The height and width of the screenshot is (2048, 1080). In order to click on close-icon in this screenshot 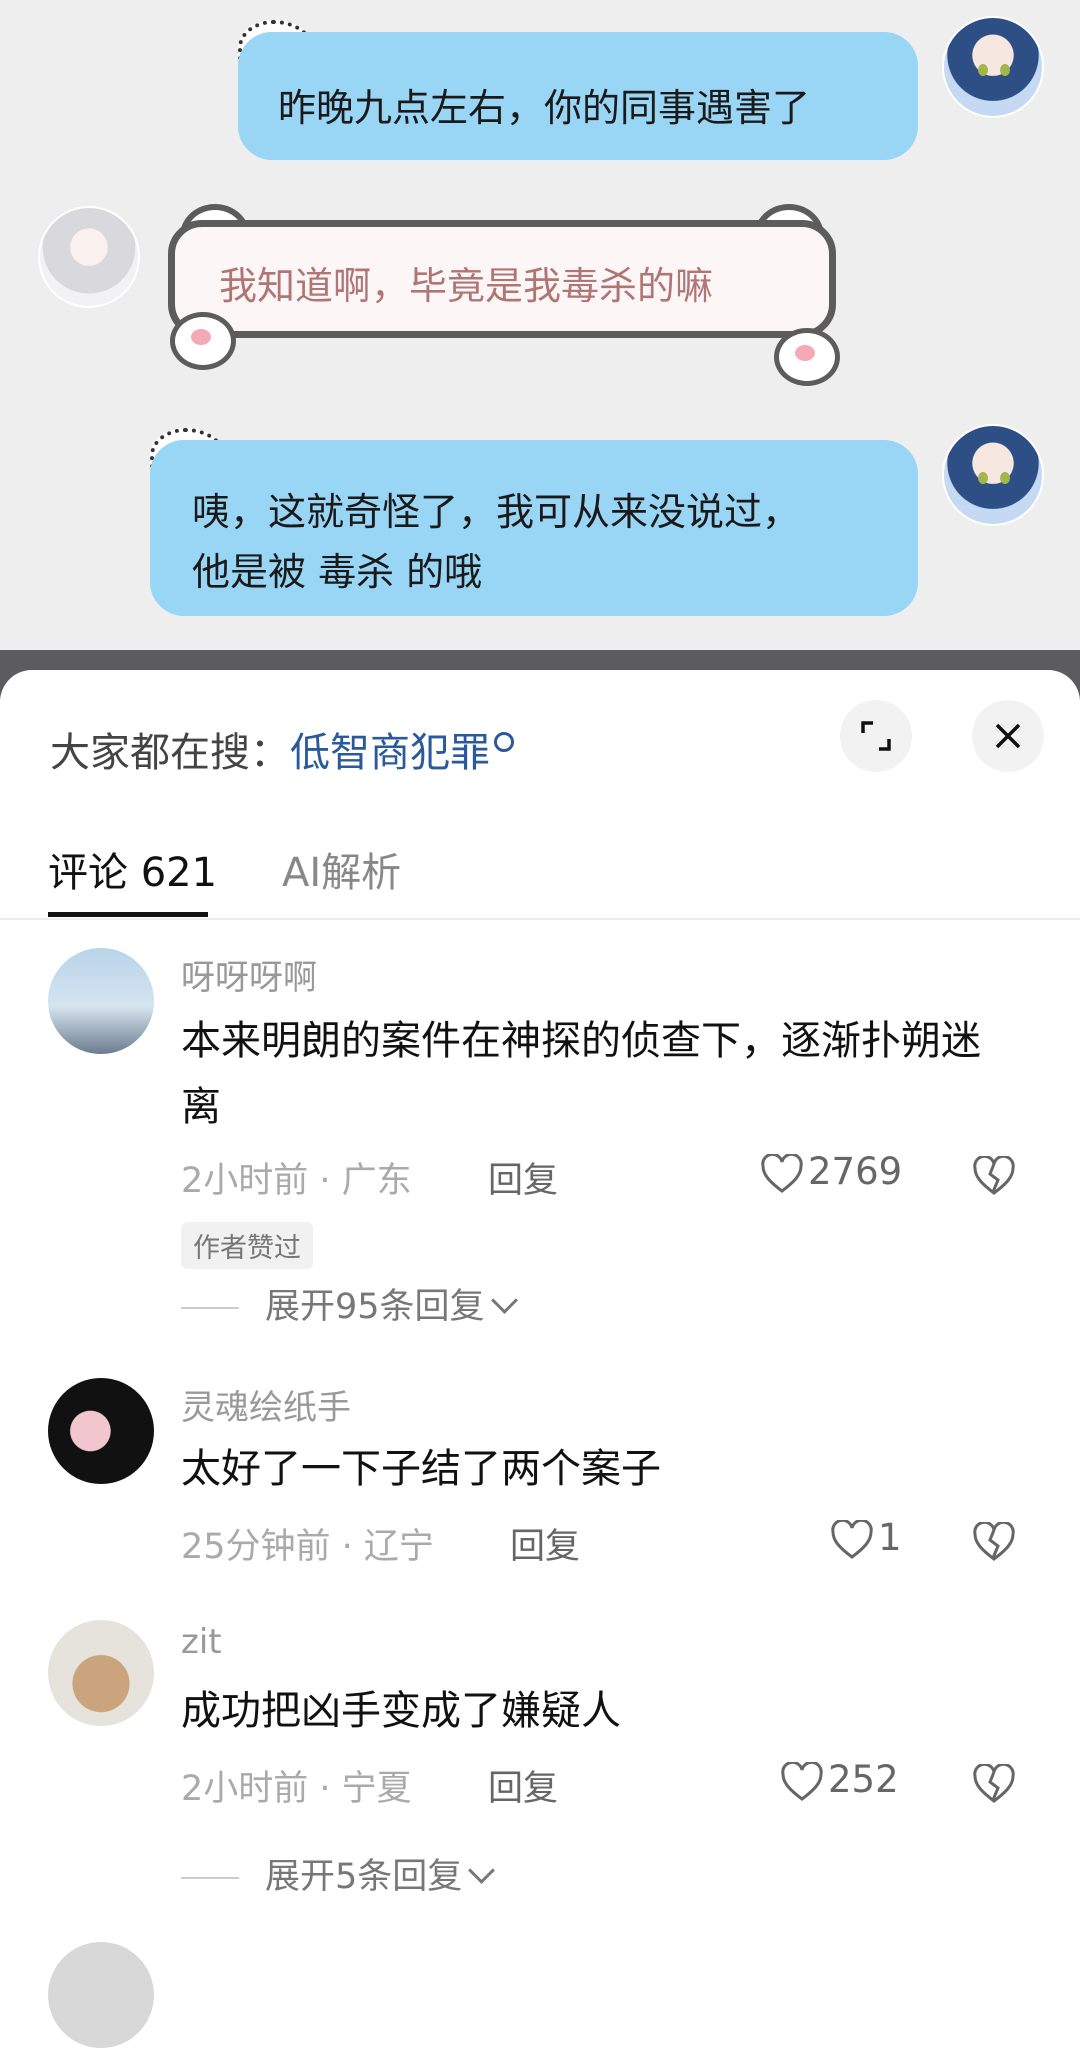, I will do `click(1008, 736)`.